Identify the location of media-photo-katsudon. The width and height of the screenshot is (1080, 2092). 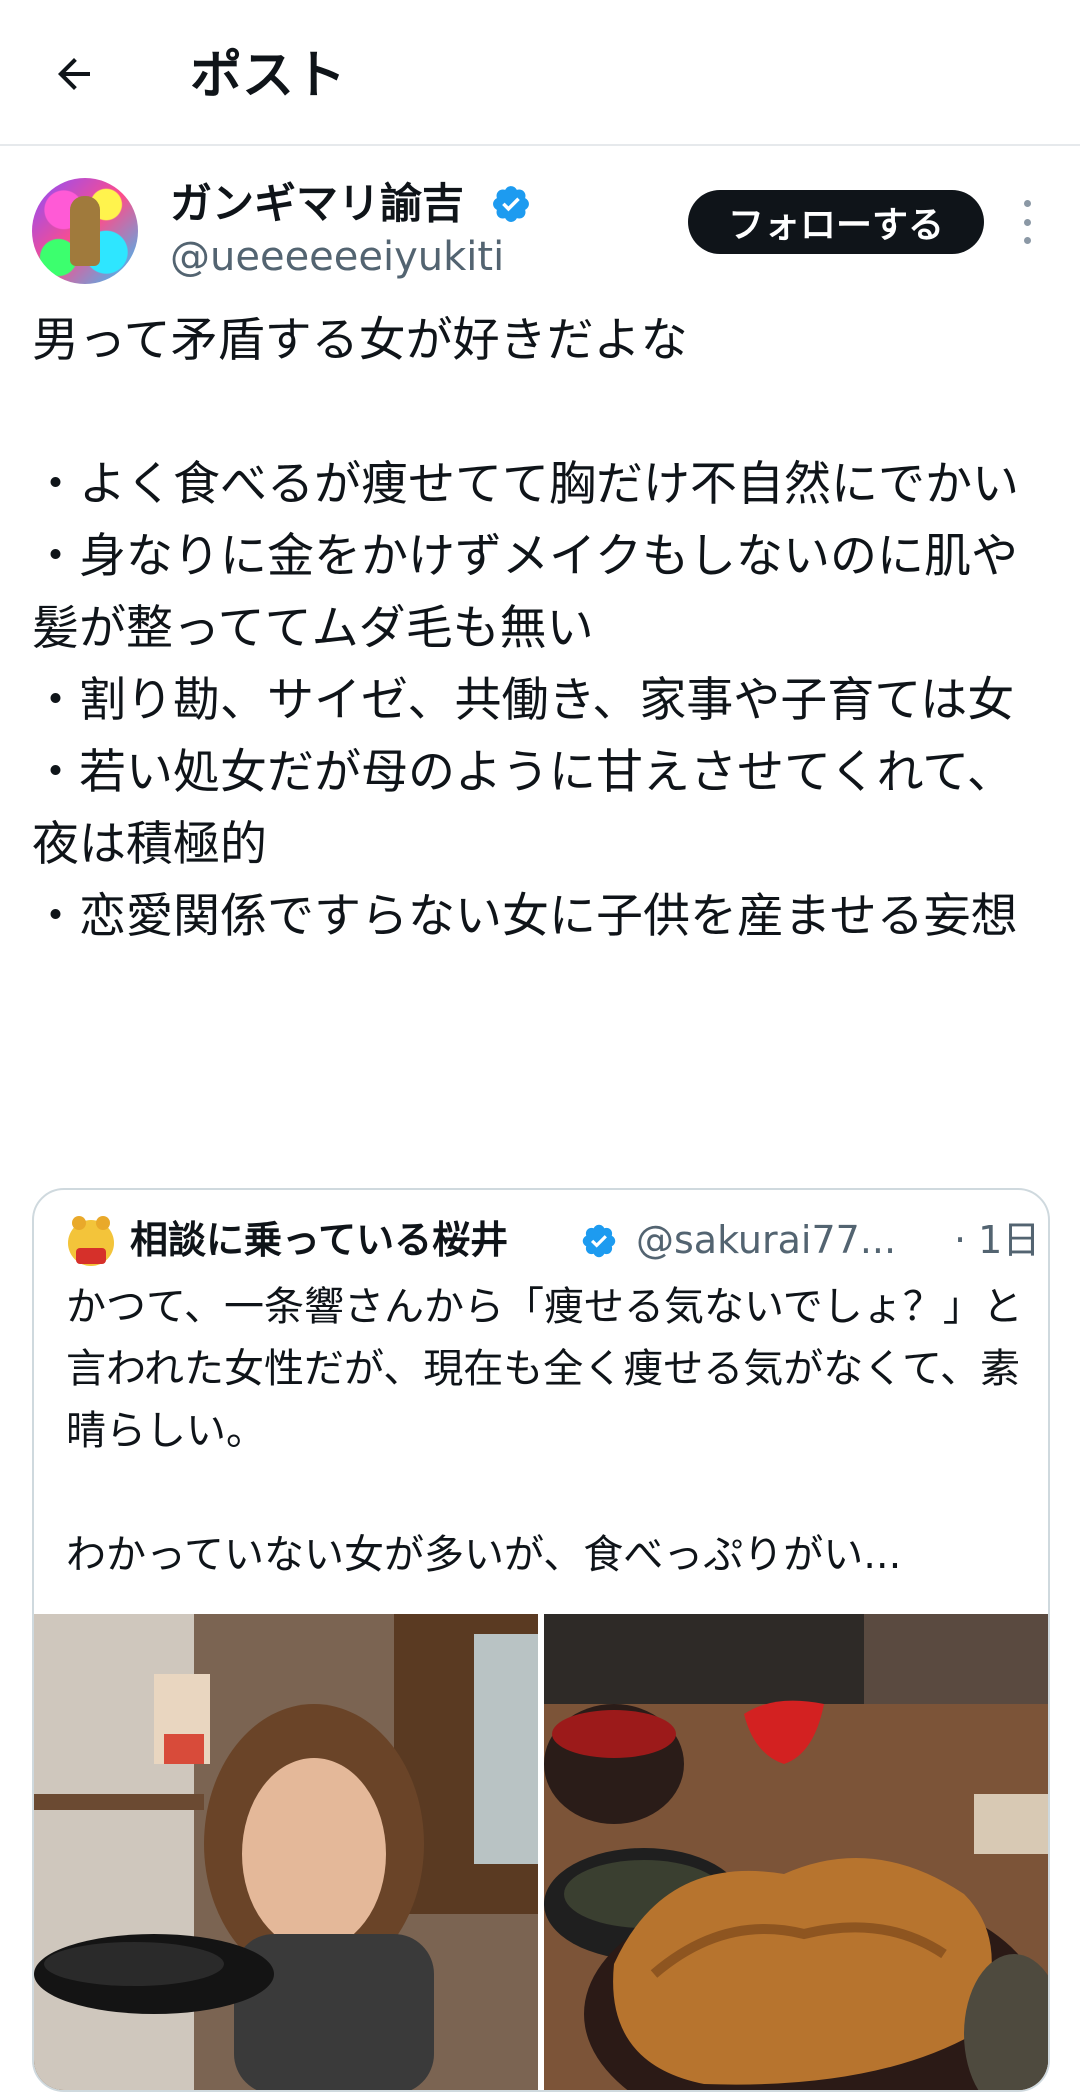
(796, 1852).